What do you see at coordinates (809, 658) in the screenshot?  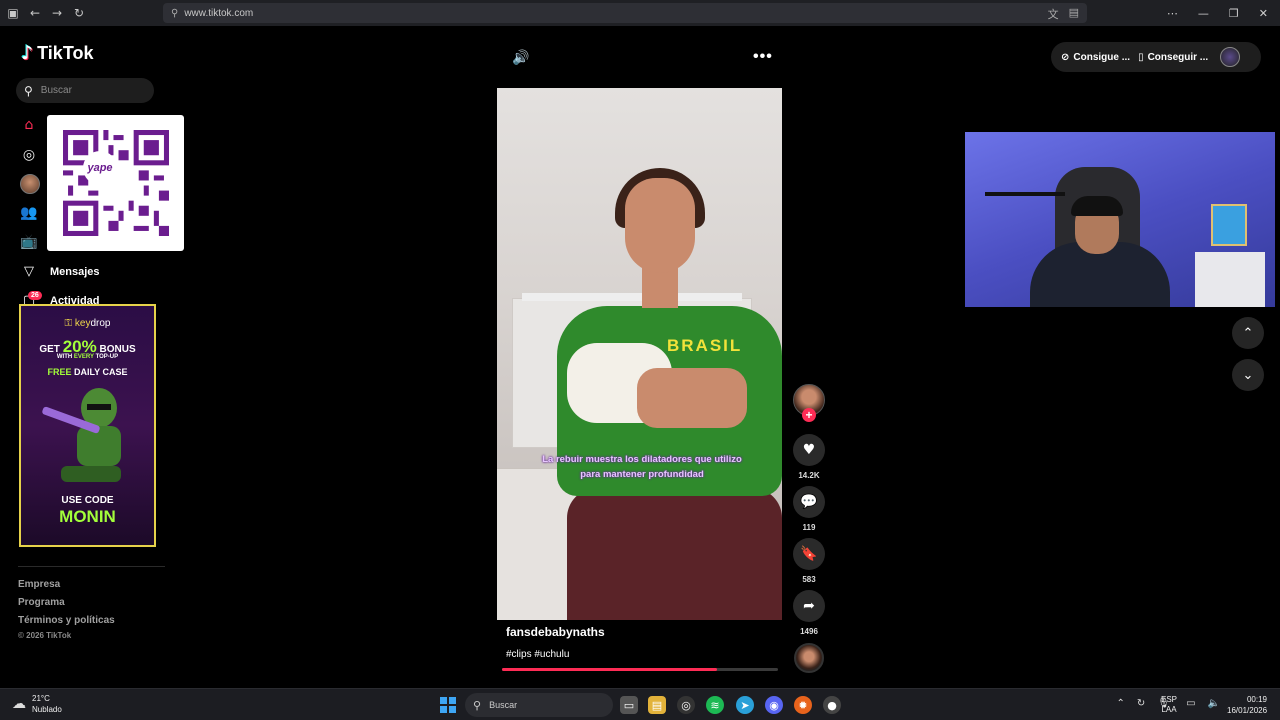 I see `music-disc-avatar` at bounding box center [809, 658].